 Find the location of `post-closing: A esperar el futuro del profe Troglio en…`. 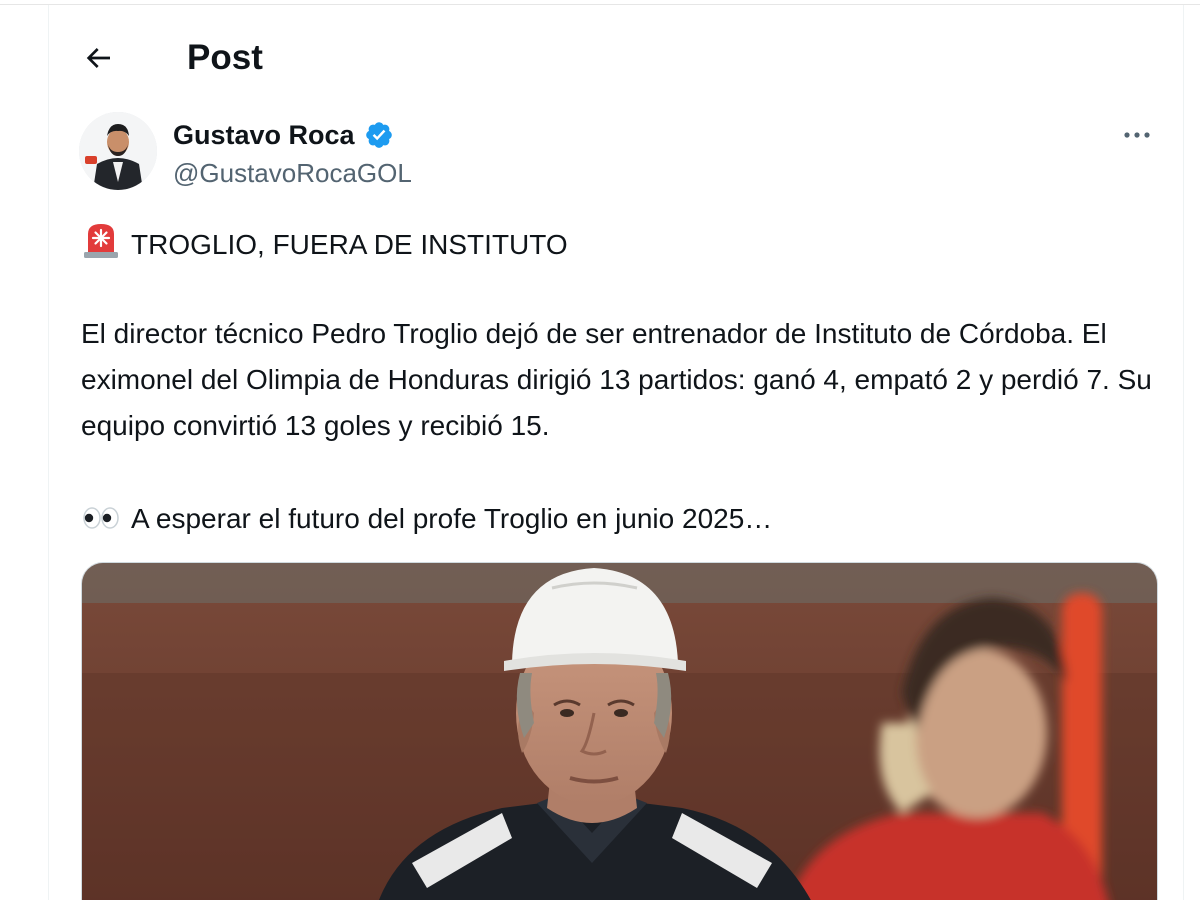

post-closing: A esperar el futuro del profe Troglio en… is located at coordinates (452, 518).